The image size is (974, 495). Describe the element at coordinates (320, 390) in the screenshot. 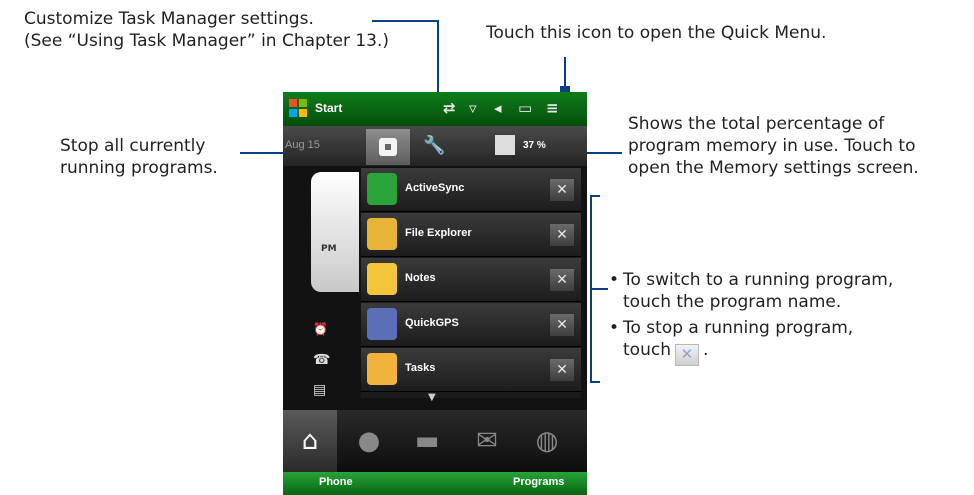

I see `calendar-icon: ▤` at that location.